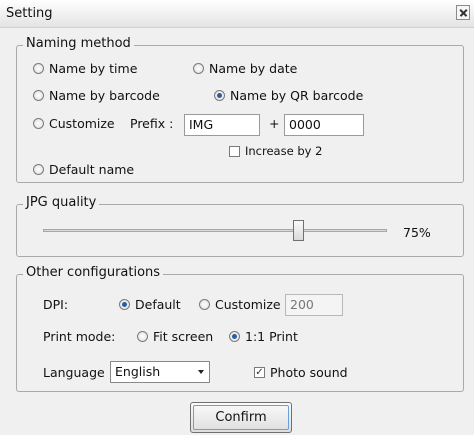  Describe the element at coordinates (215, 230) in the screenshot. I see `jpg-quality-slider-track` at that location.